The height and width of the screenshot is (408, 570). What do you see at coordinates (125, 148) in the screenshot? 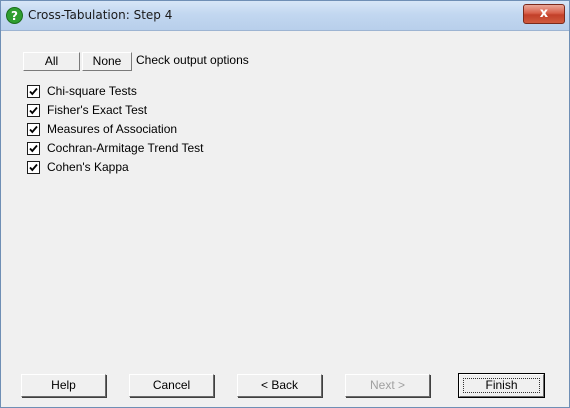
I see `option-label: Cochran-Armitage Trend Test` at bounding box center [125, 148].